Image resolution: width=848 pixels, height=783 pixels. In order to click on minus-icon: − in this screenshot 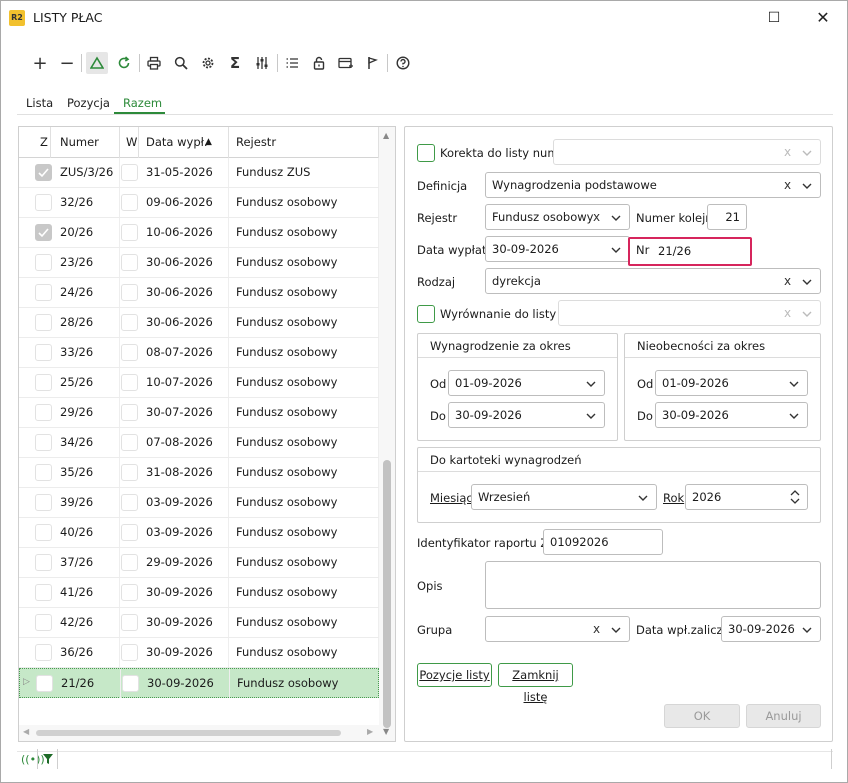, I will do `click(67, 63)`.